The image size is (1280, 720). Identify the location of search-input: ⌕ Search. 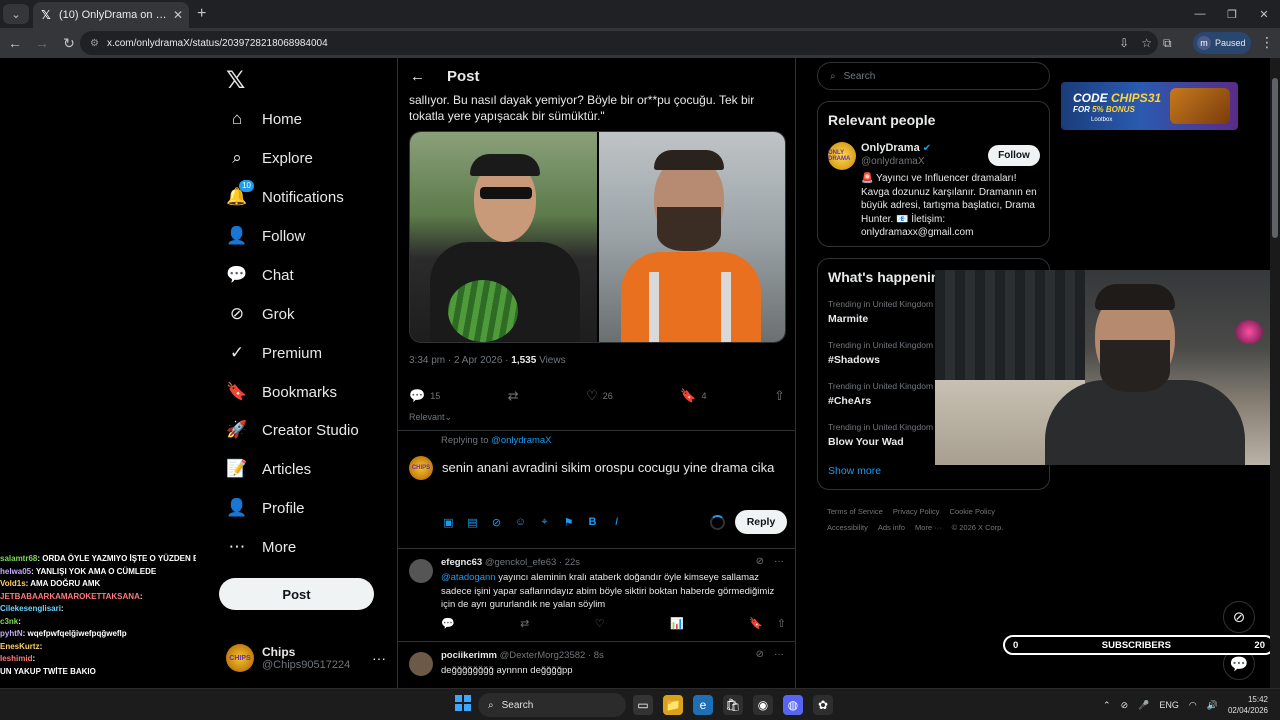
(933, 76).